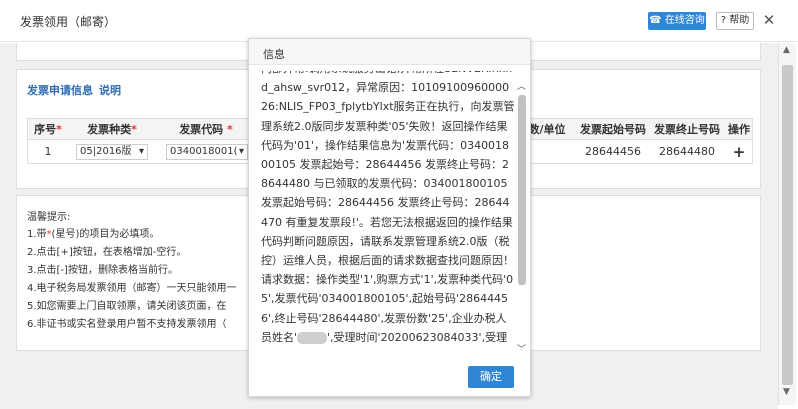 This screenshot has height=409, width=798. What do you see at coordinates (127, 306) in the screenshot?
I see `list-item: 5.如您需要上门自取领票，请关闭该页面，在` at bounding box center [127, 306].